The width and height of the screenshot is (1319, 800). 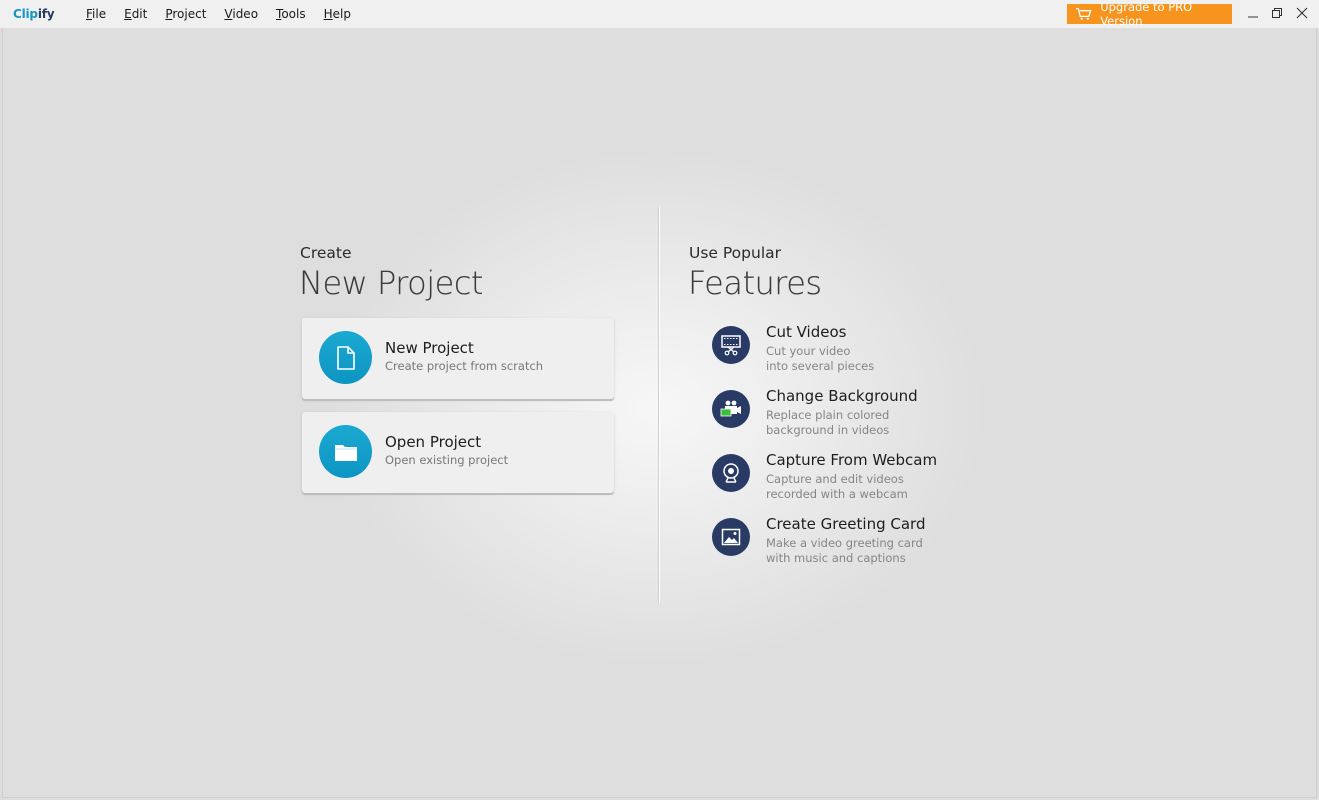 I want to click on new-project-icon-circle, so click(x=345, y=357).